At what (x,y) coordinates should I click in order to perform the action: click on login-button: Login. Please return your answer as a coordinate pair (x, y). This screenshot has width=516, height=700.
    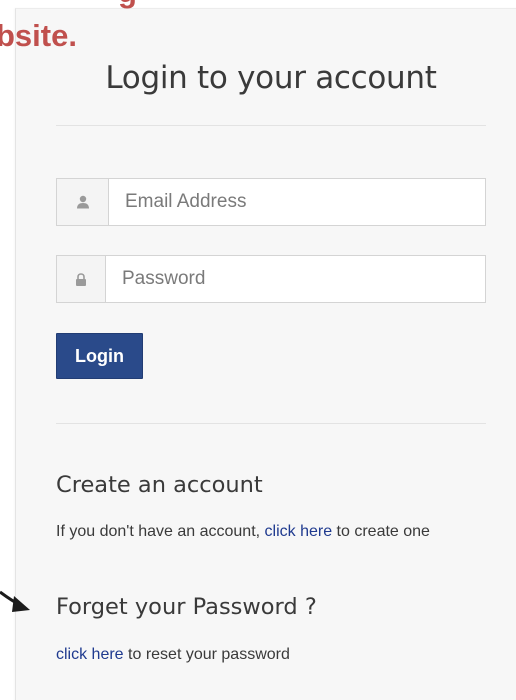
    Looking at the image, I should click on (99, 356).